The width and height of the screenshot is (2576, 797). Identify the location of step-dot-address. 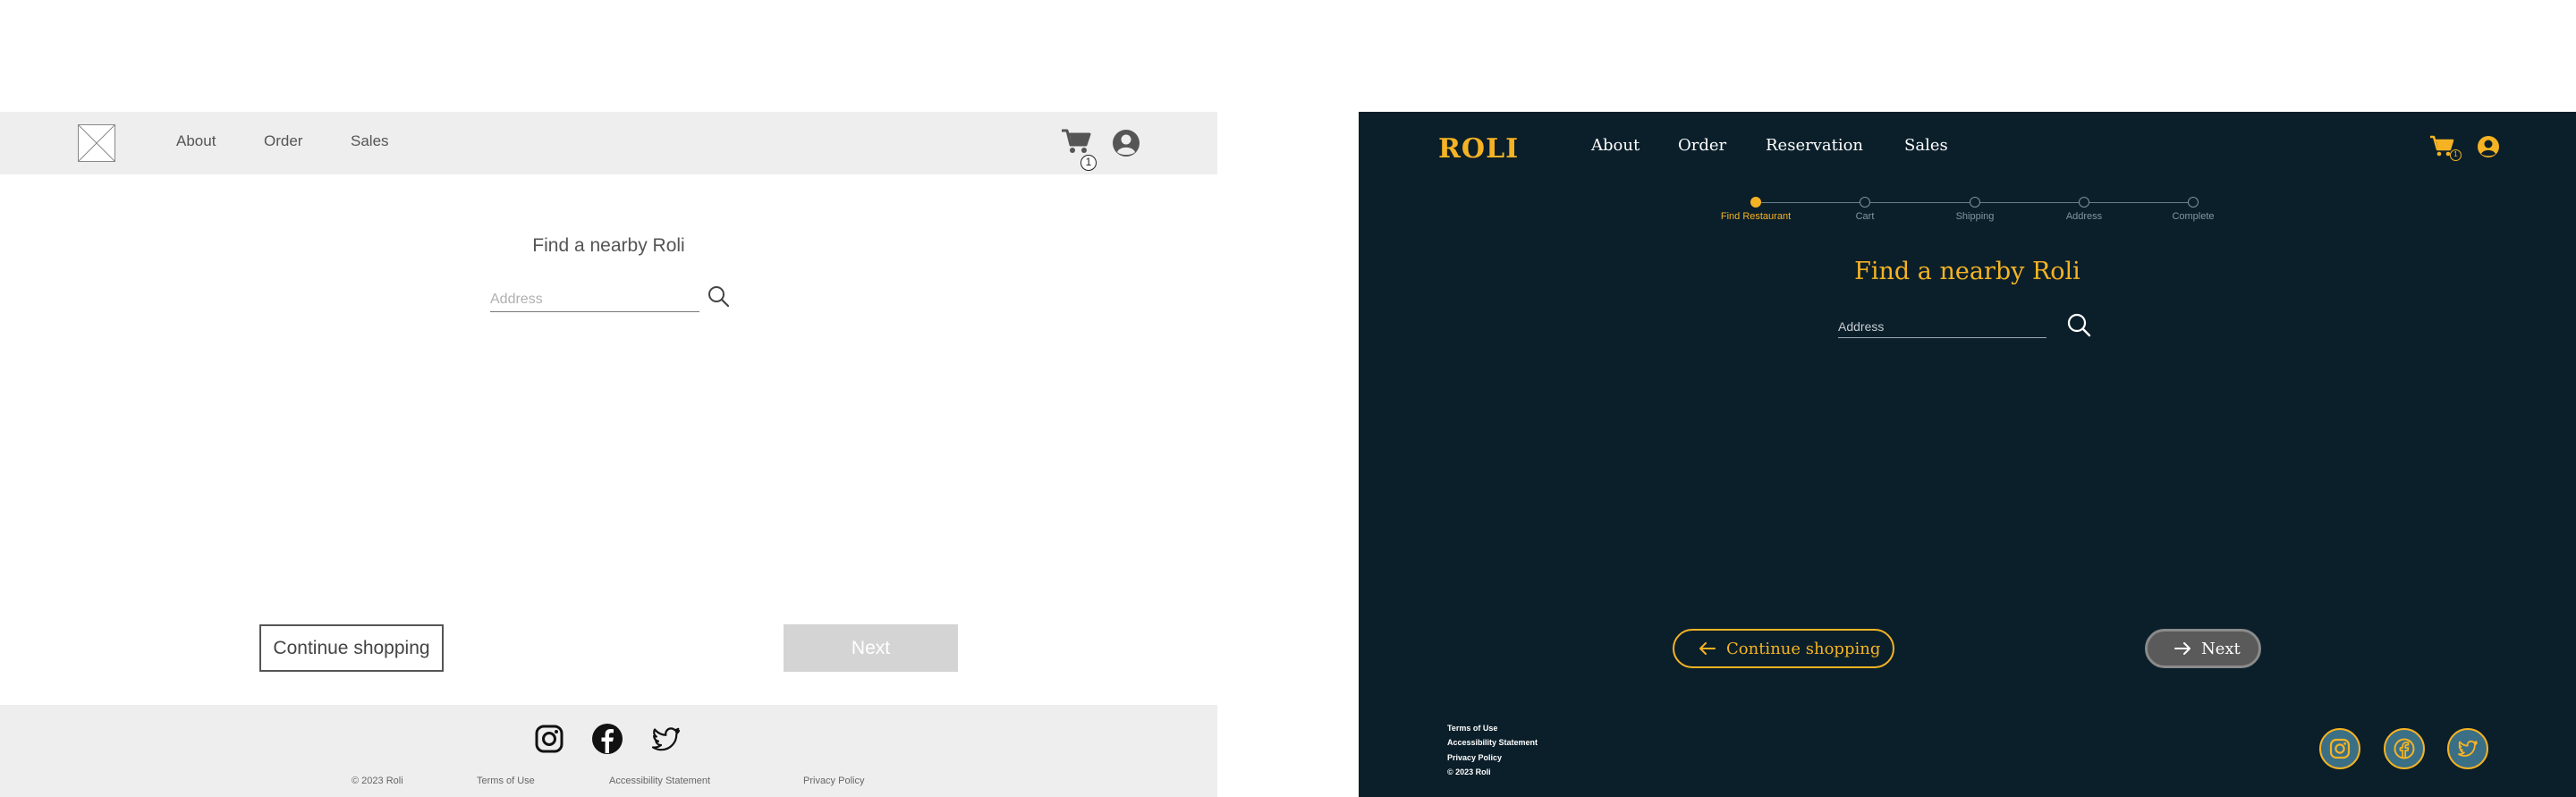
(2084, 202).